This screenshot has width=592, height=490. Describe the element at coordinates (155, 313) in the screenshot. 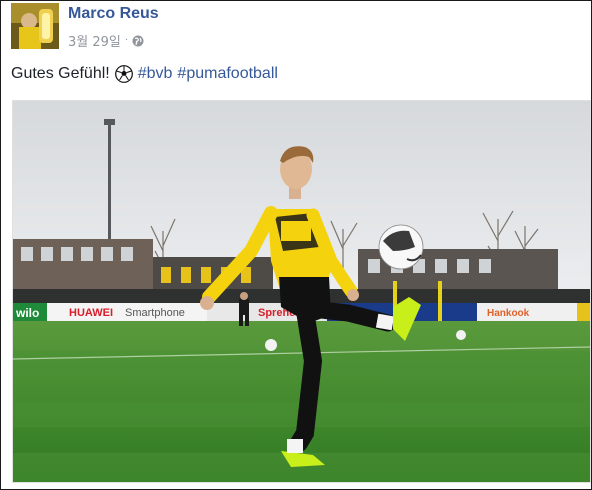

I see `ad-smartphone: Smartphone` at that location.